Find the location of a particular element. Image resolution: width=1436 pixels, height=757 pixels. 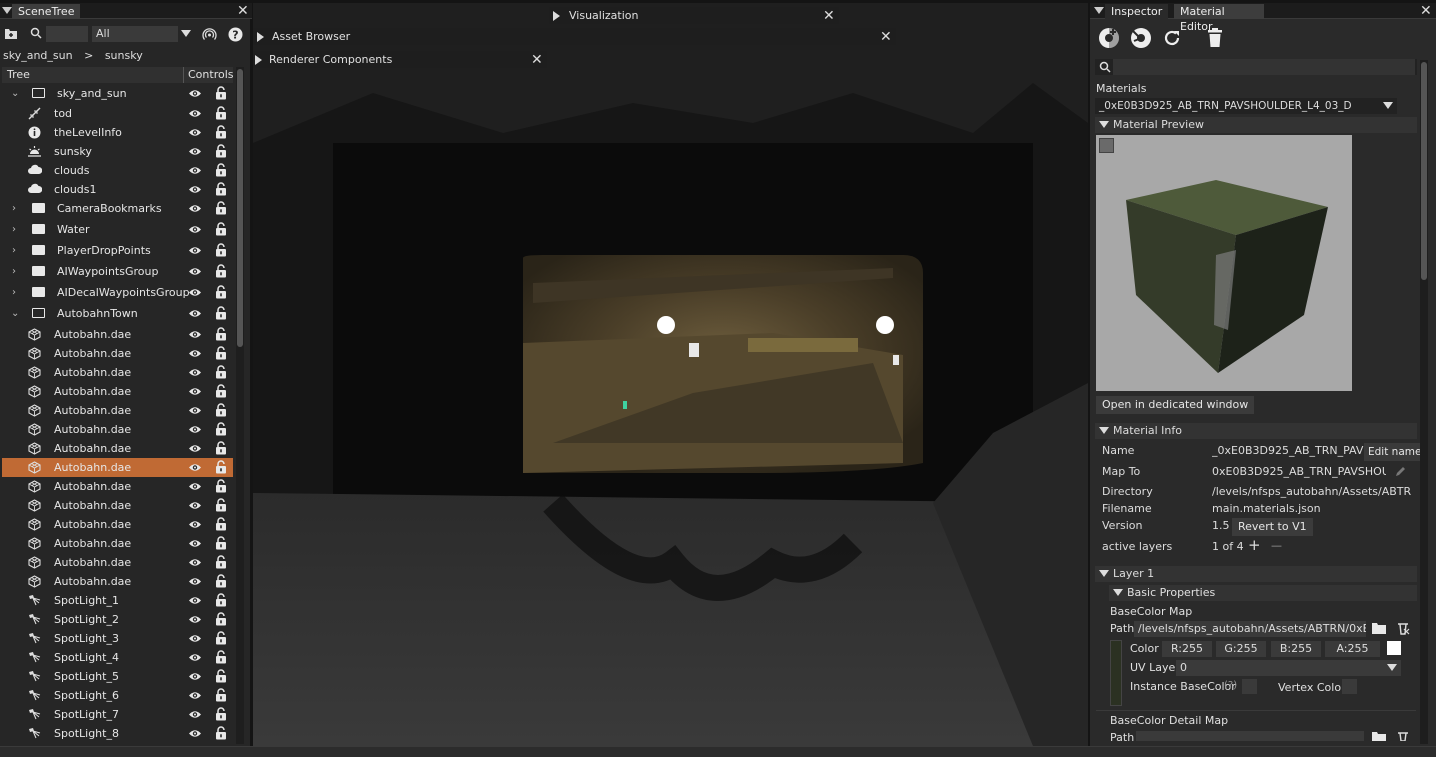

column-header-controls: Controls is located at coordinates (211, 75).